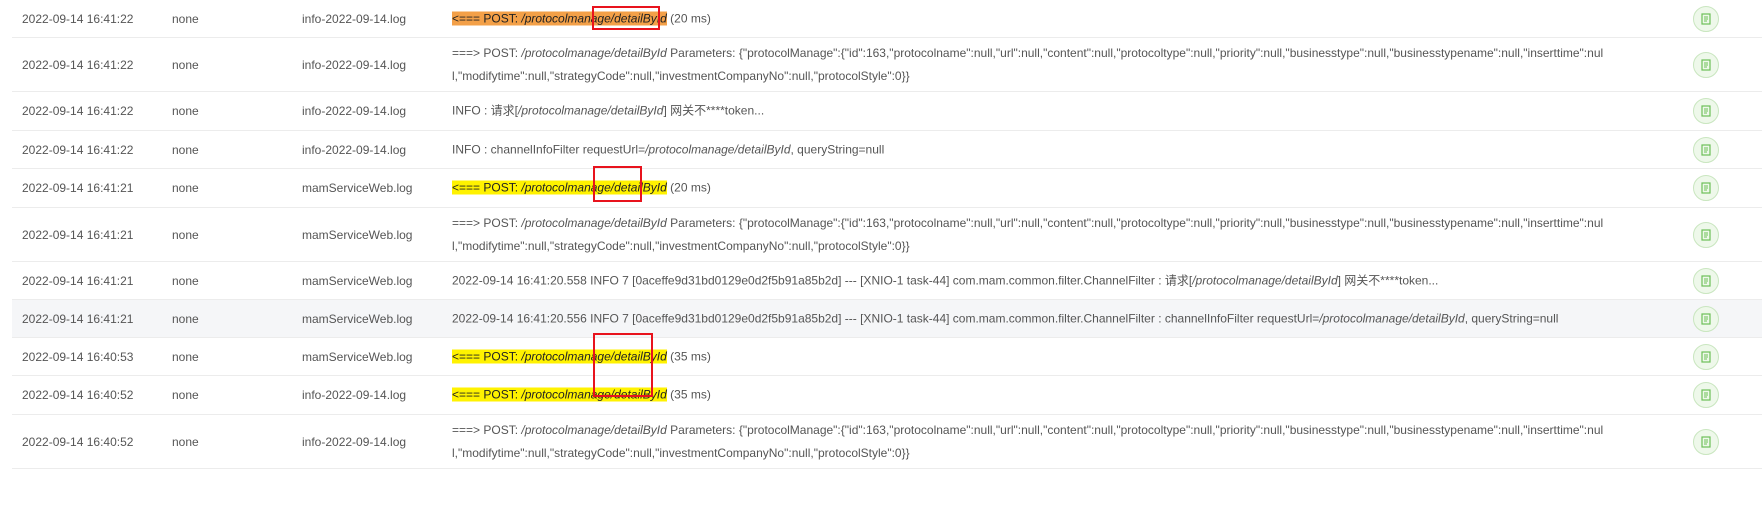 Image resolution: width=1762 pixels, height=508 pixels. Describe the element at coordinates (78, 356) in the screenshot. I see `log-time: 2022-09-14 16:40:53` at that location.